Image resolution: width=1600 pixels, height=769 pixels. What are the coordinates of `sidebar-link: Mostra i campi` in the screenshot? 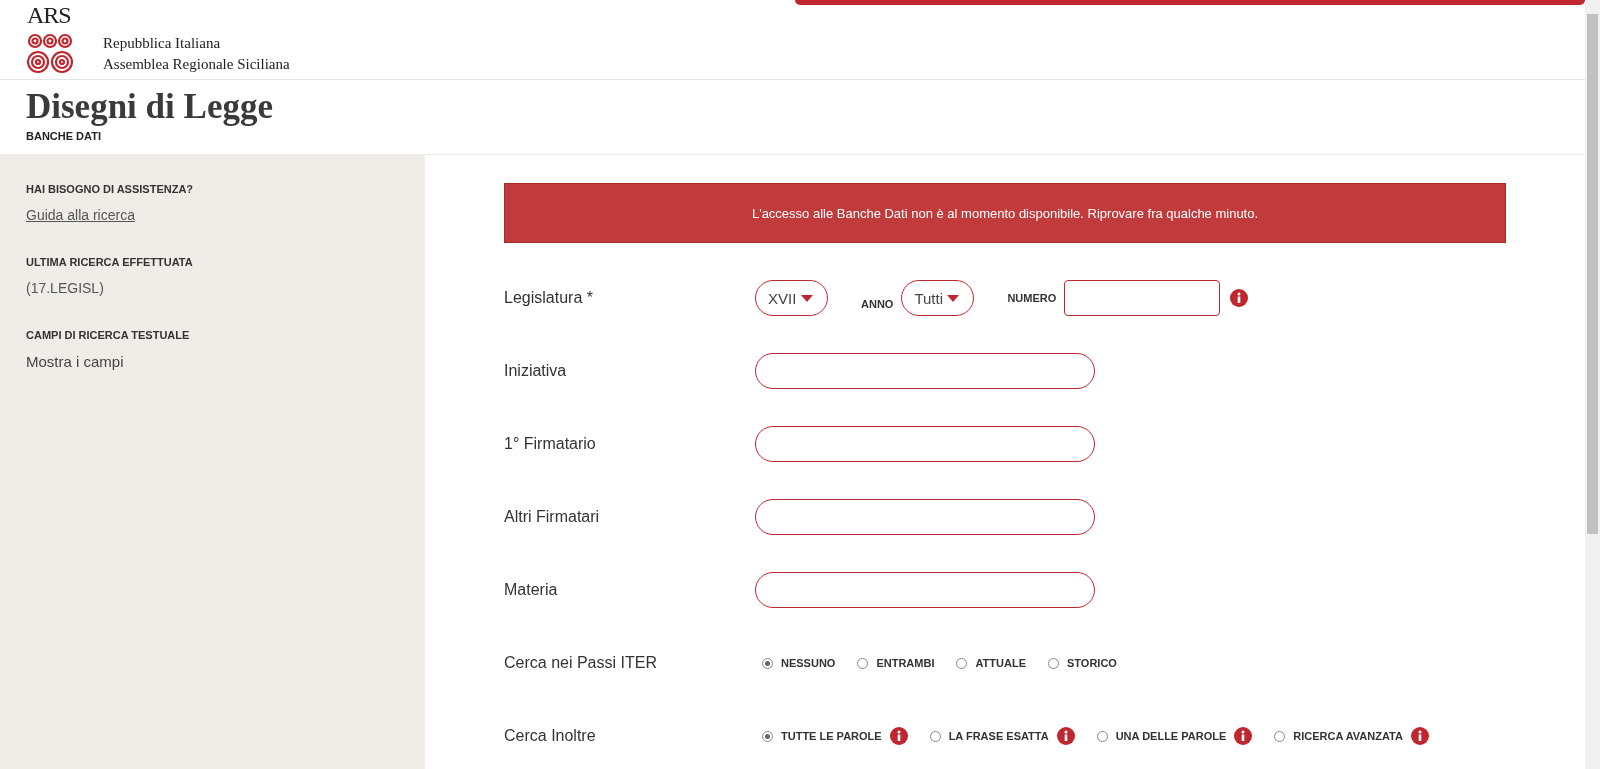 It's located at (75, 361).